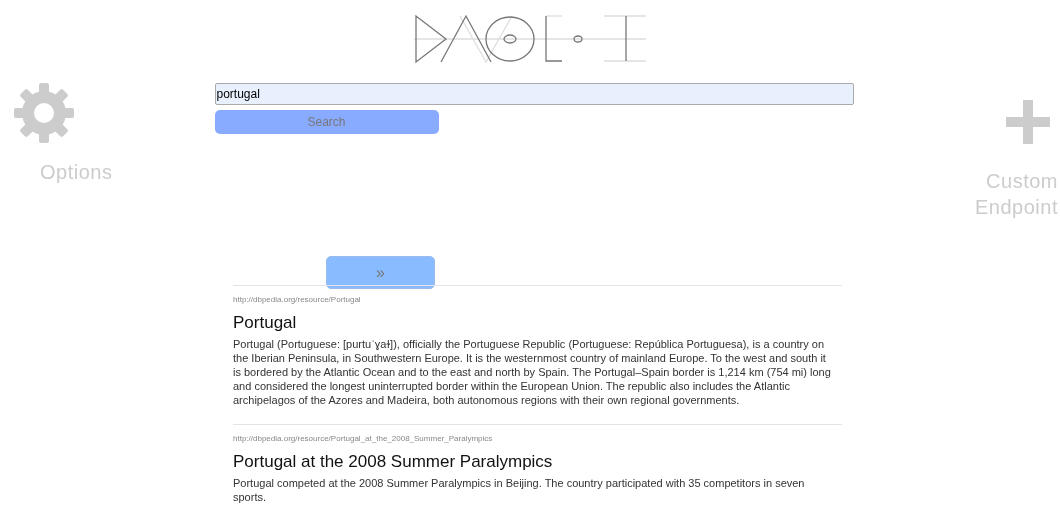 The height and width of the screenshot is (507, 1060). What do you see at coordinates (537, 323) in the screenshot?
I see `result-title: Portugal` at bounding box center [537, 323].